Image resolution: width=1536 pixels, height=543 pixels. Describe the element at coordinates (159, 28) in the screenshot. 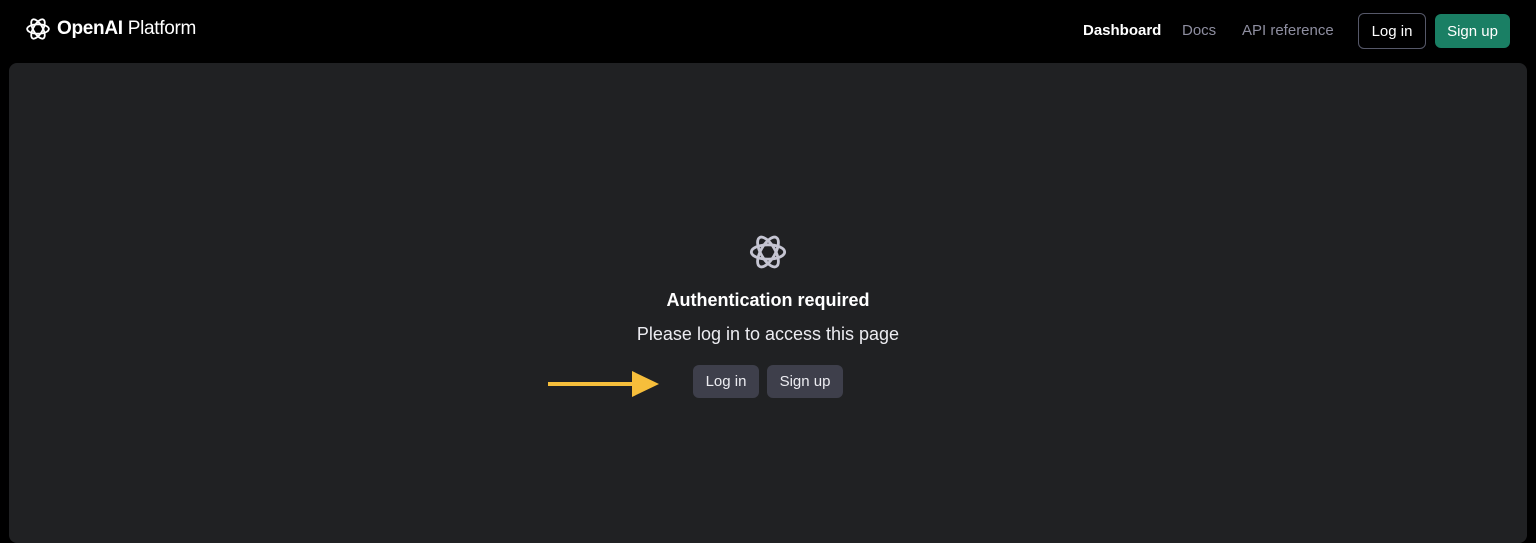

I see `brand-name-suffix: Platform` at that location.